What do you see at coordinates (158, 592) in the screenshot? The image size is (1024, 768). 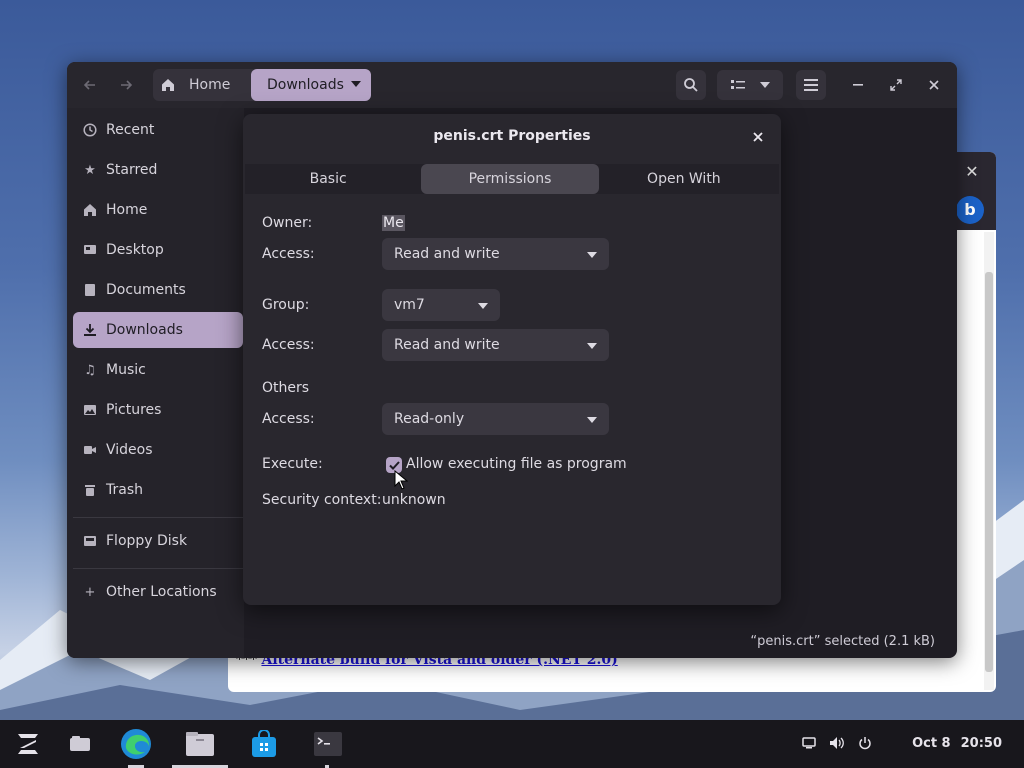 I see `sidebar-item-other-locations: + Other Locations` at bounding box center [158, 592].